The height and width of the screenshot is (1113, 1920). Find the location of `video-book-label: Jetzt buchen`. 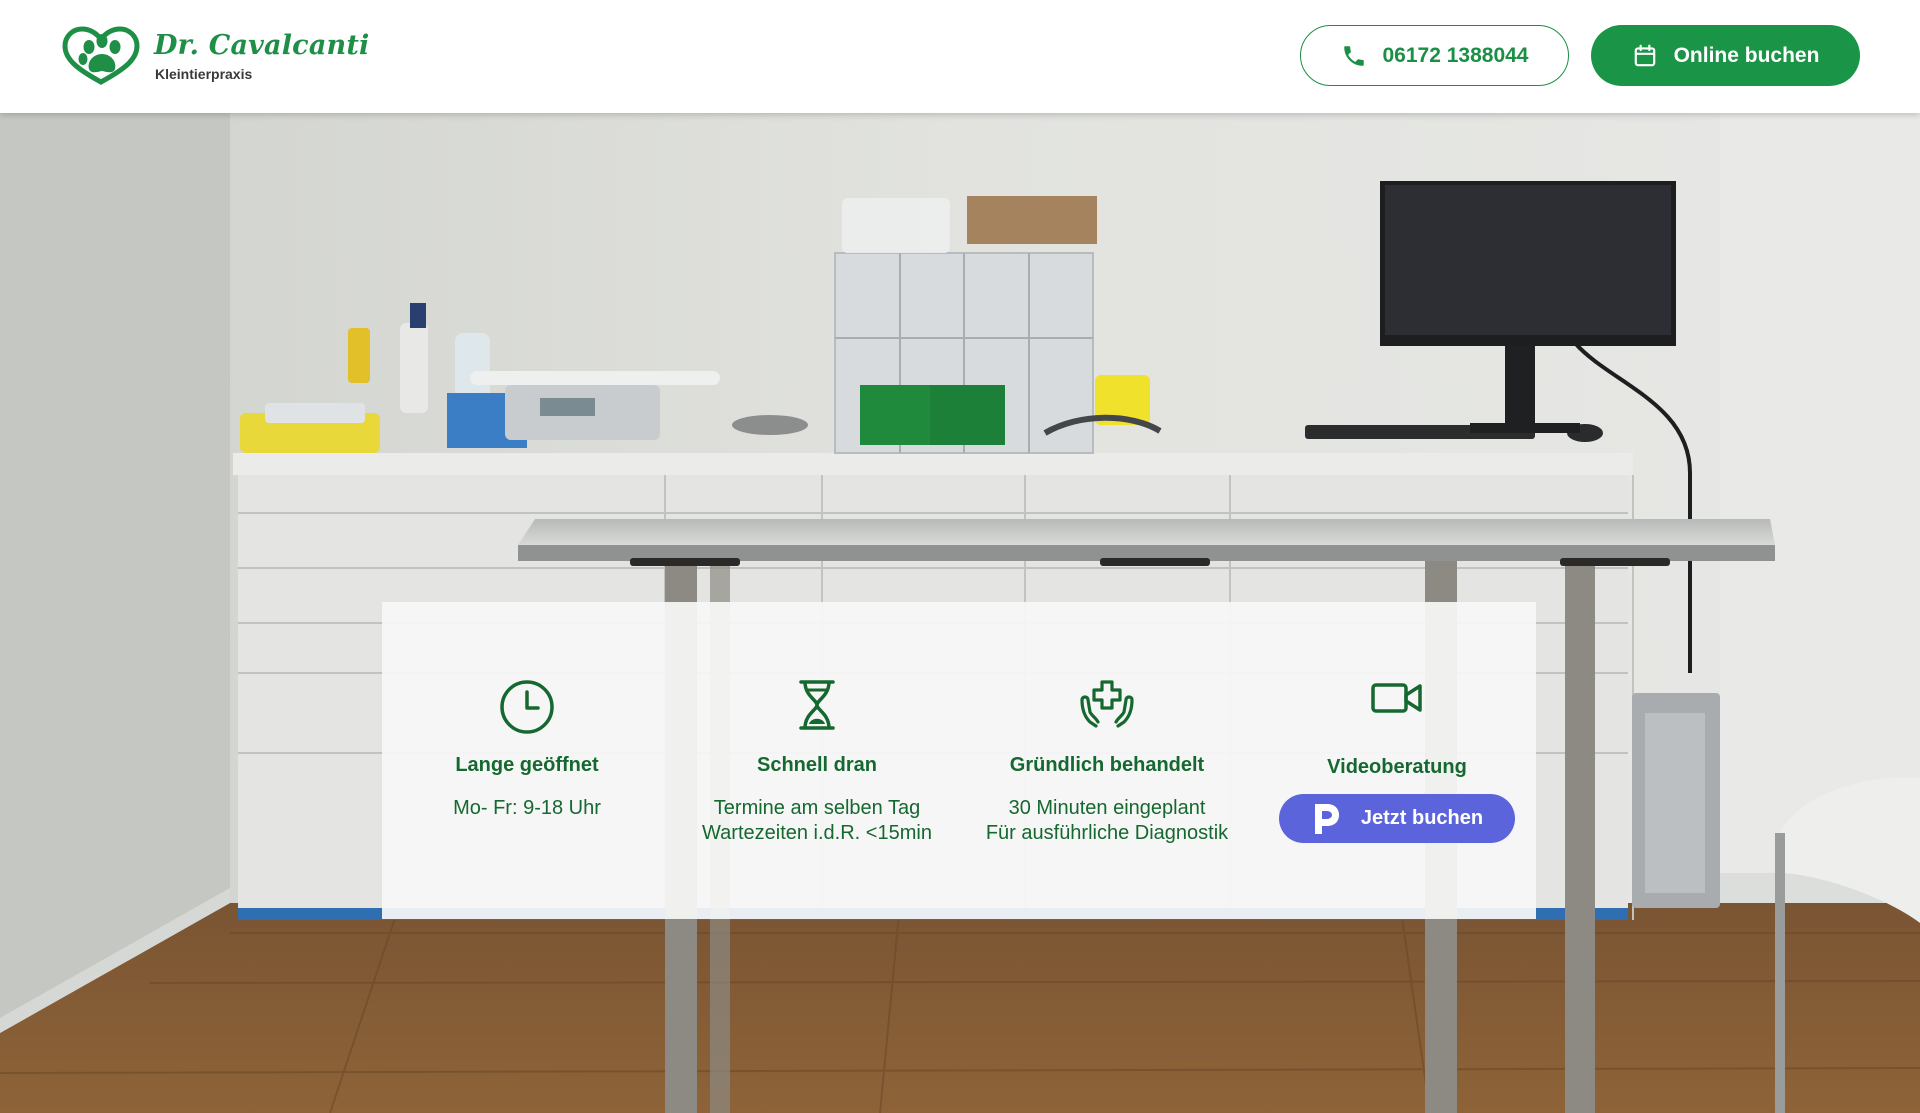

video-book-label: Jetzt buchen is located at coordinates (1422, 818).